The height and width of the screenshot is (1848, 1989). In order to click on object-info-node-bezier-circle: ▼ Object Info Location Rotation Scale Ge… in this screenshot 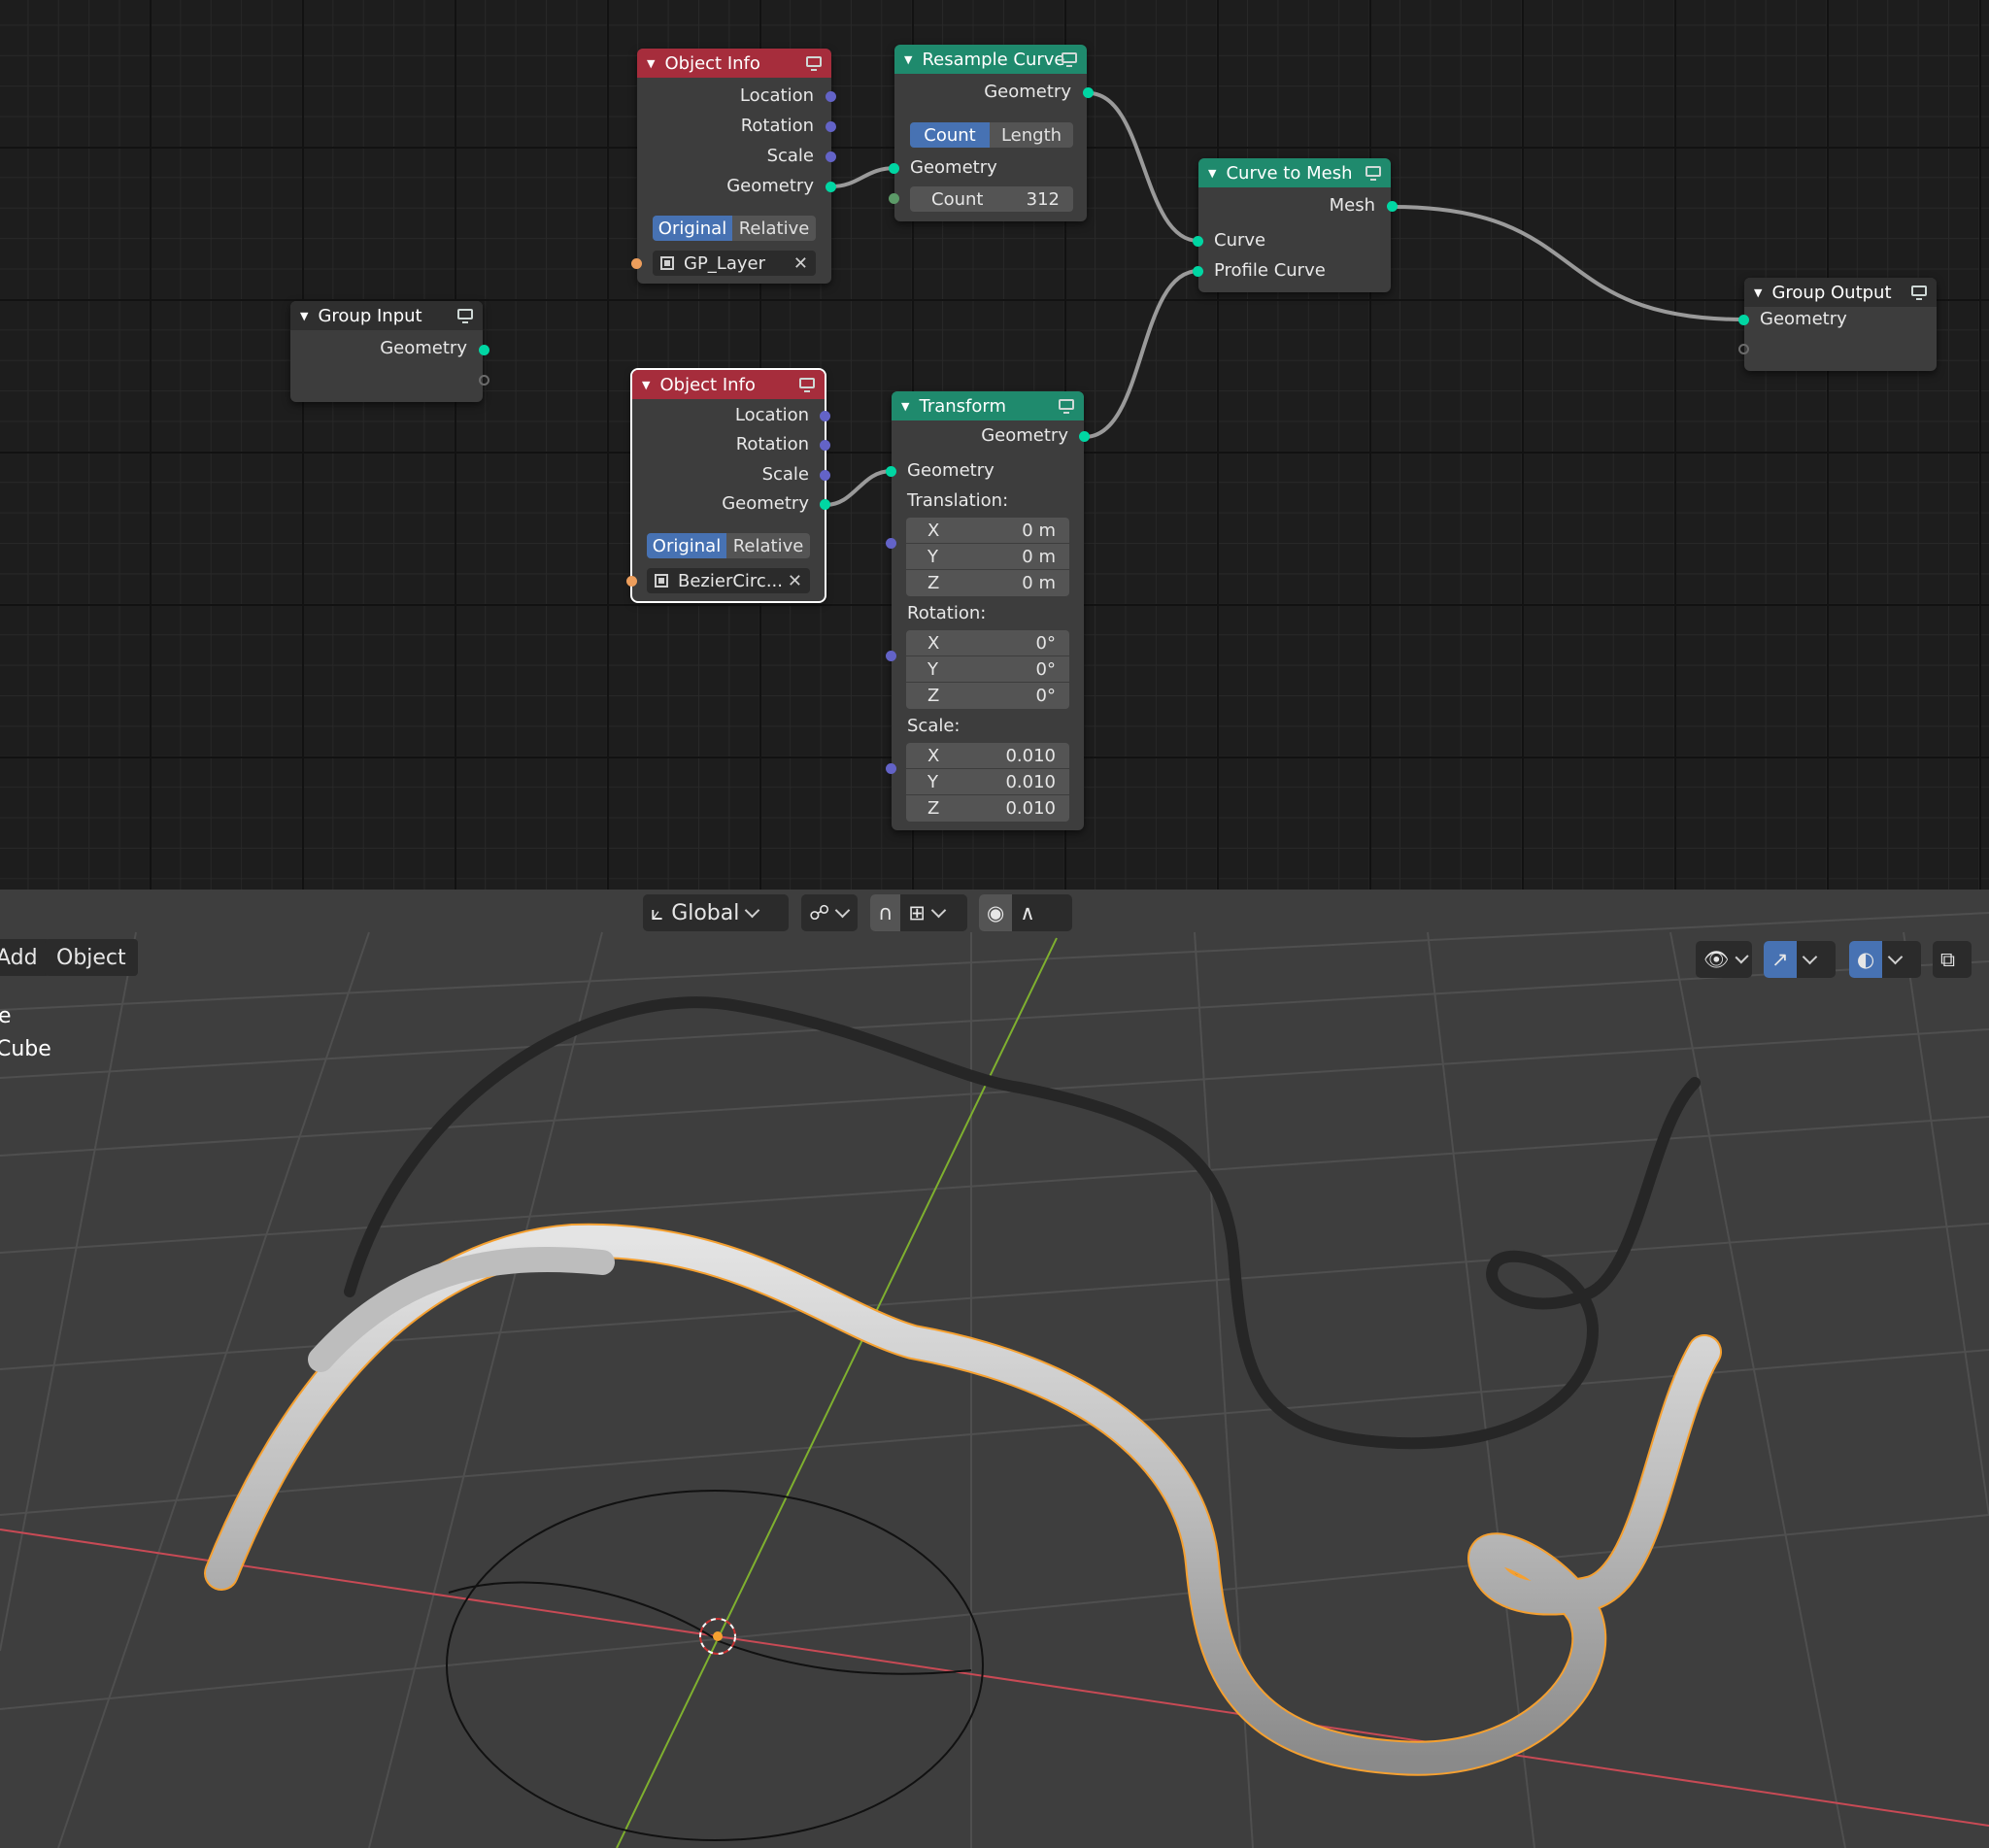, I will do `click(728, 485)`.